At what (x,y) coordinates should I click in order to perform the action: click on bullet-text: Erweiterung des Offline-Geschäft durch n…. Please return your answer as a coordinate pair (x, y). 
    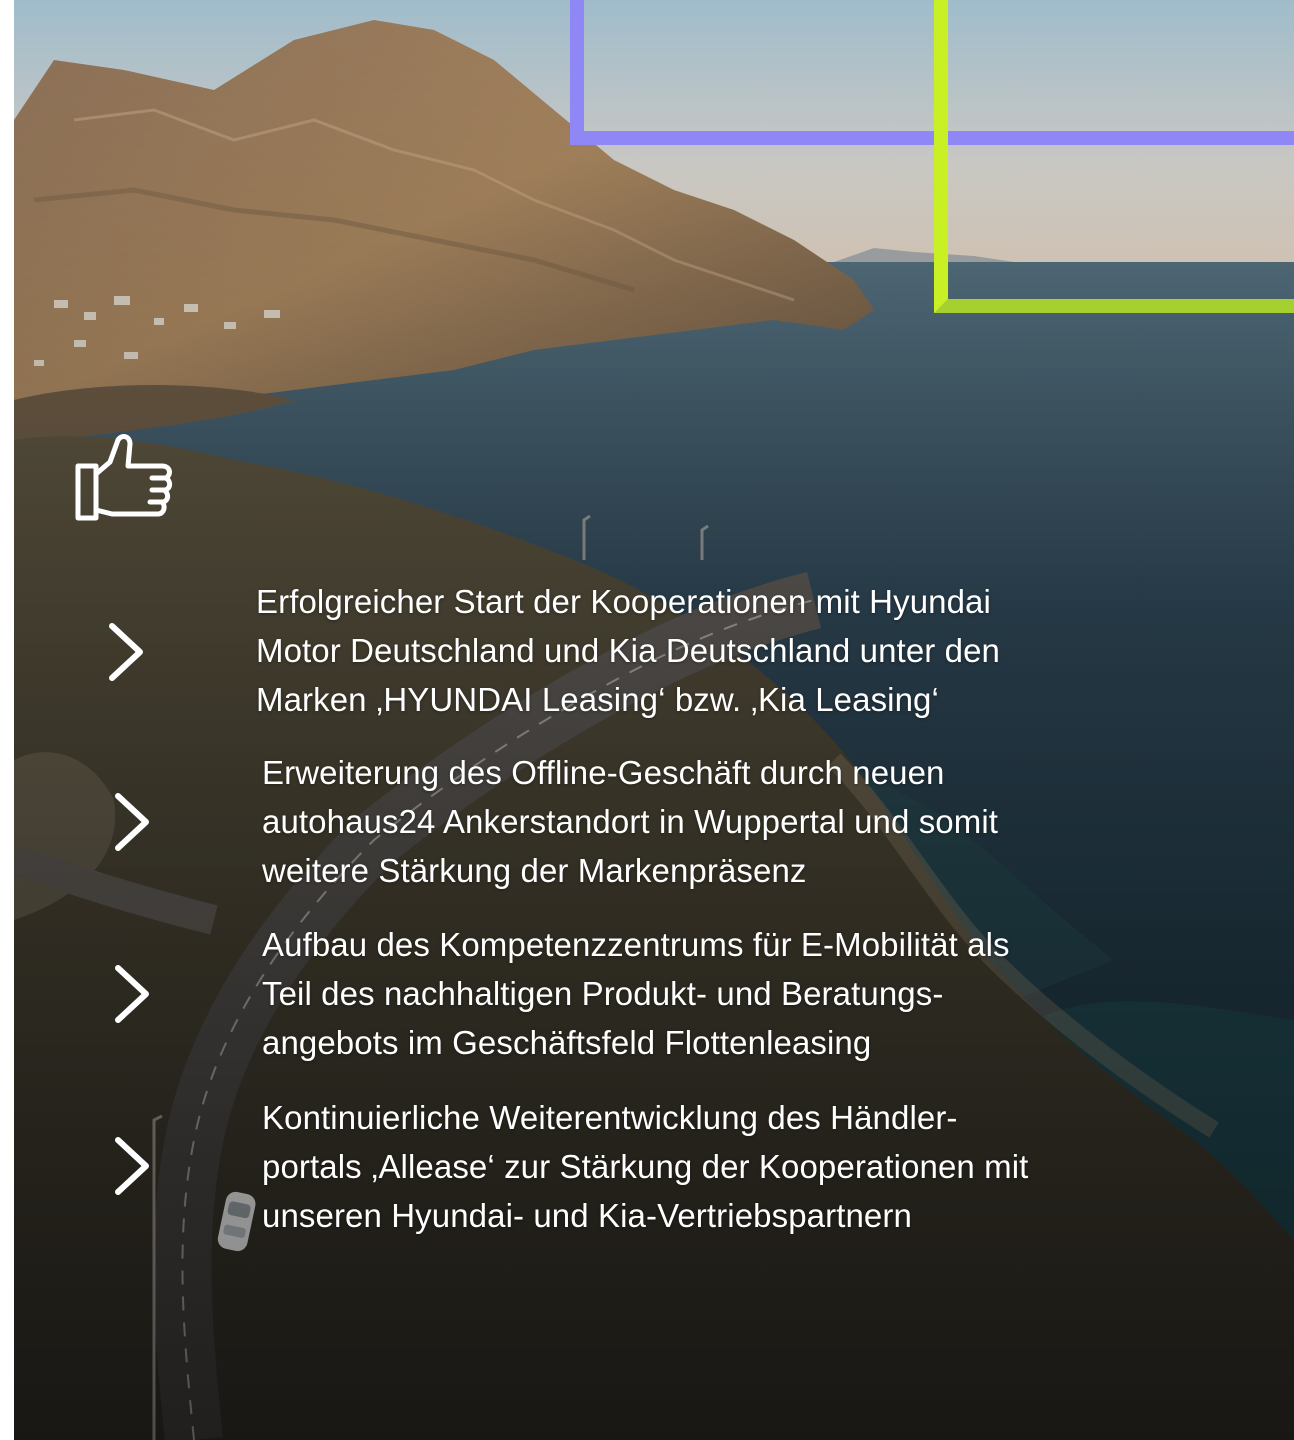
    Looking at the image, I should click on (630, 821).